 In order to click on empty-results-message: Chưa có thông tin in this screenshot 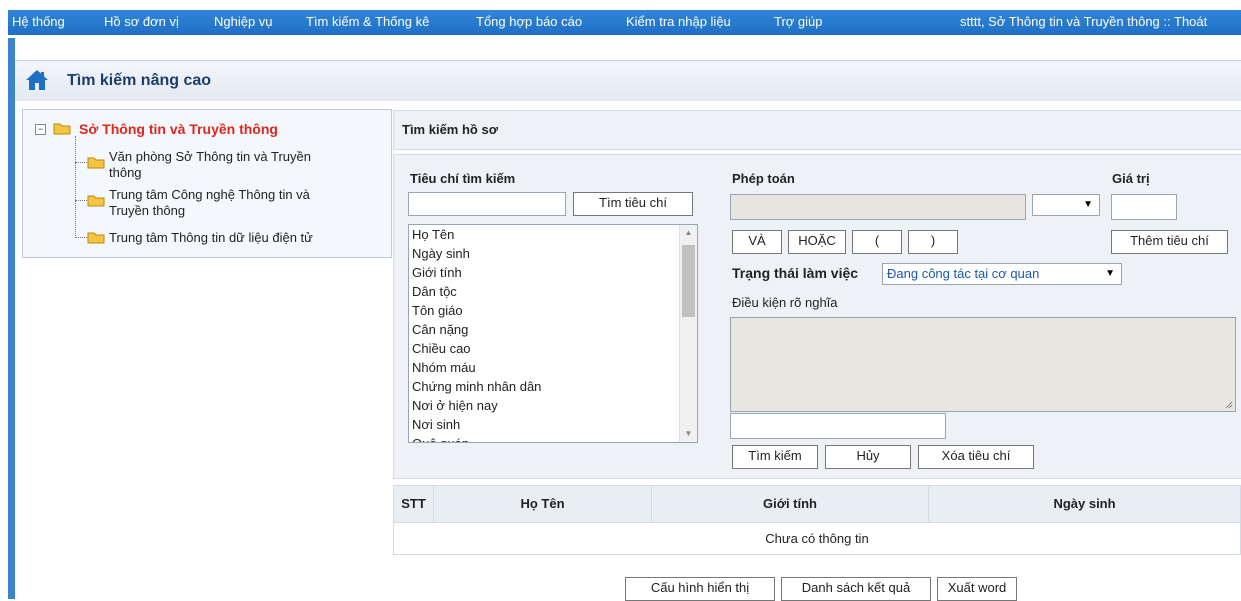, I will do `click(817, 538)`.